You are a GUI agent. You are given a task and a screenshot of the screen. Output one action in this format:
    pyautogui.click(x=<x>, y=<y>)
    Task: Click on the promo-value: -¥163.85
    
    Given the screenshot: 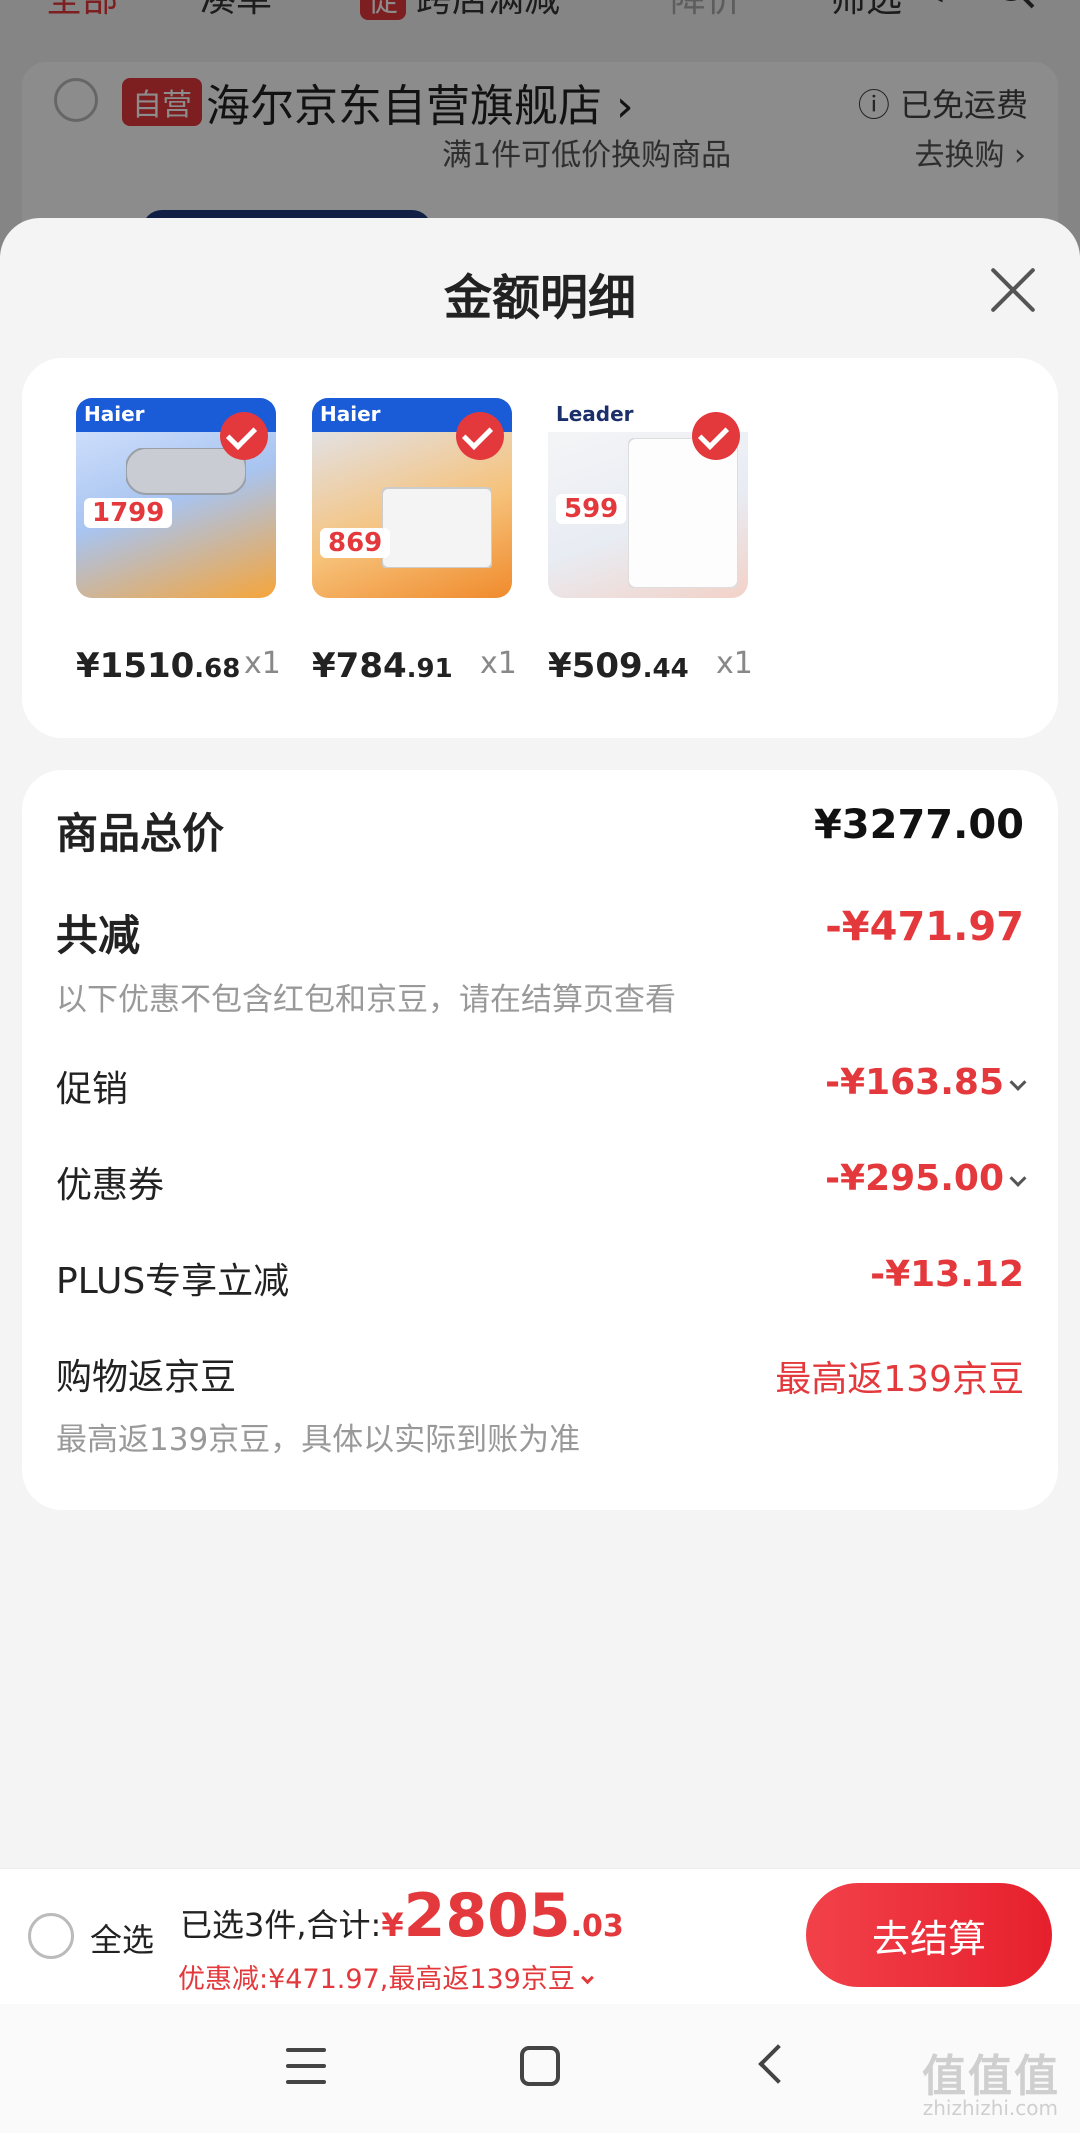 What is the action you would take?
    pyautogui.click(x=914, y=1082)
    